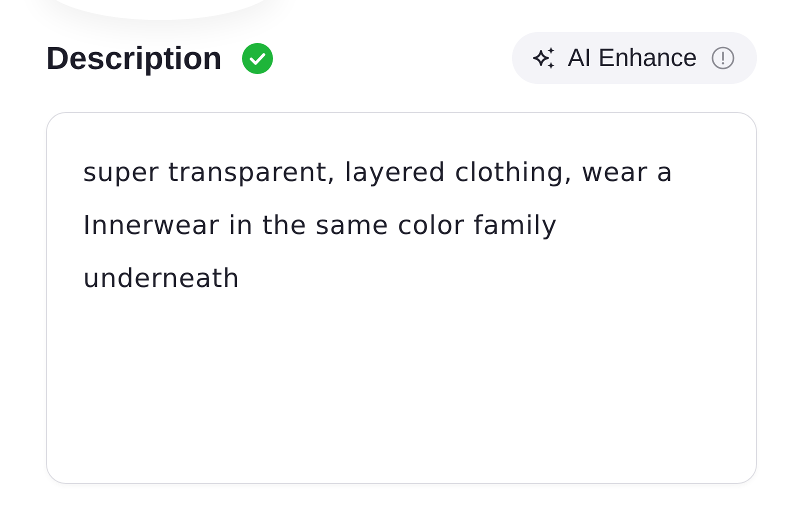  I want to click on ai-enhance-button: AI Enhance, so click(634, 58).